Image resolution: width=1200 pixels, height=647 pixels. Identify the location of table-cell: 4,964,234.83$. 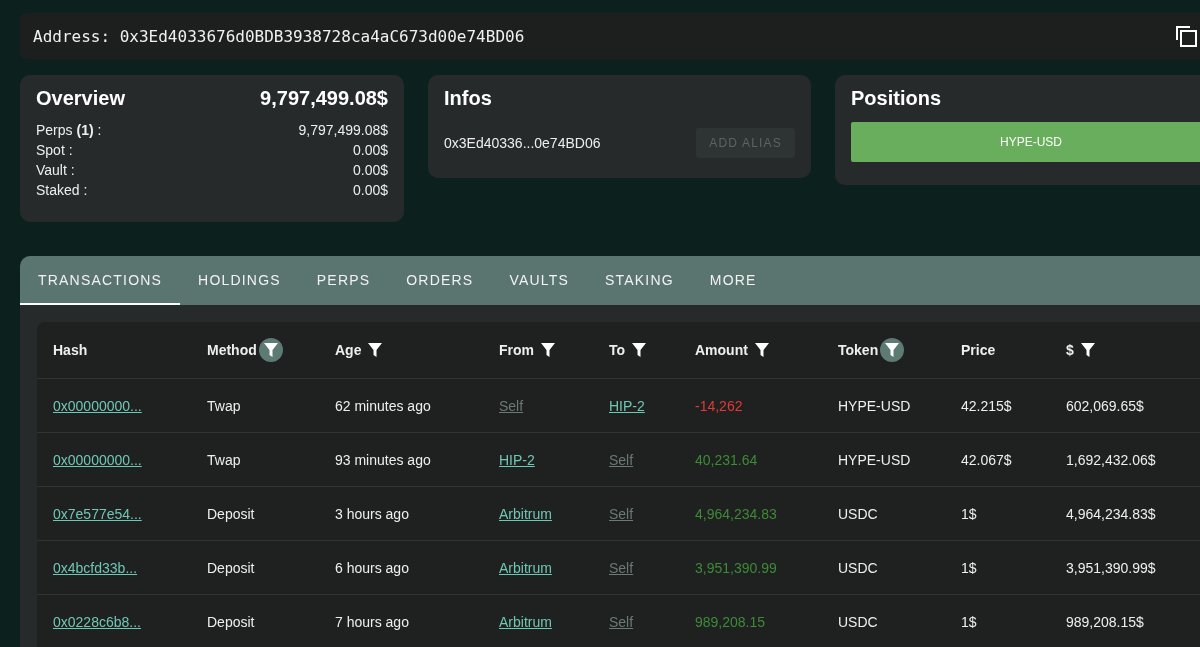
(1111, 513).